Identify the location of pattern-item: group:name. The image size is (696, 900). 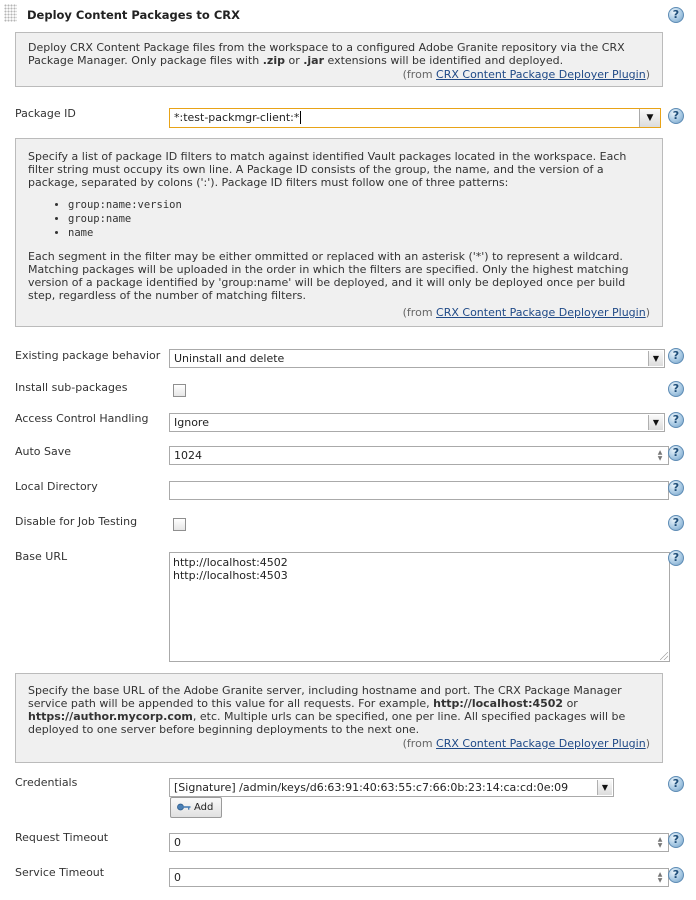
(359, 219).